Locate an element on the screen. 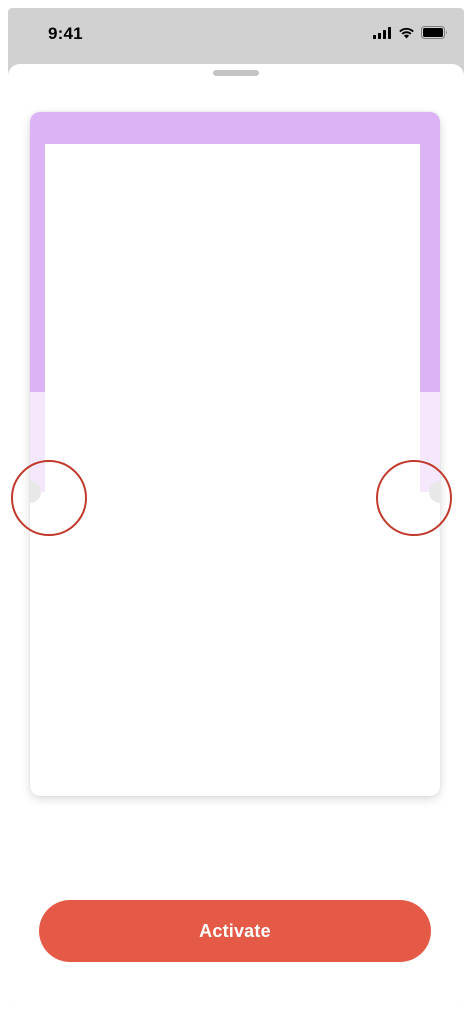  status-bar: 9:41 is located at coordinates (236, 36).